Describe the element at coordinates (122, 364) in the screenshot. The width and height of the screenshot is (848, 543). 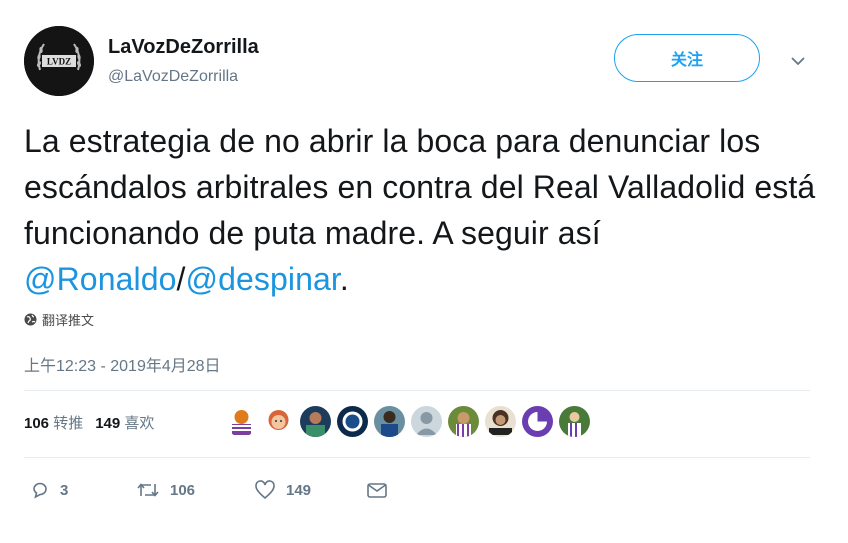
I see `tweet-timestamp: 上午12:23 - 2019年4月28日` at that location.